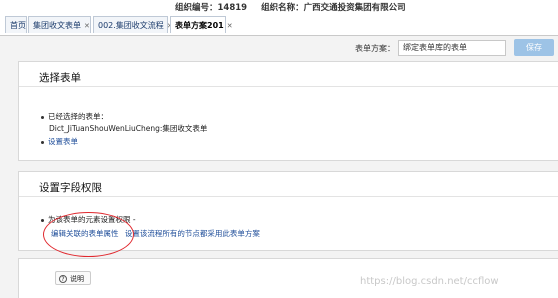 The image size is (558, 298). I want to click on top-bar: 组织编号：14819 组织名称：广西交通投资集团有限公司, so click(279, 6).